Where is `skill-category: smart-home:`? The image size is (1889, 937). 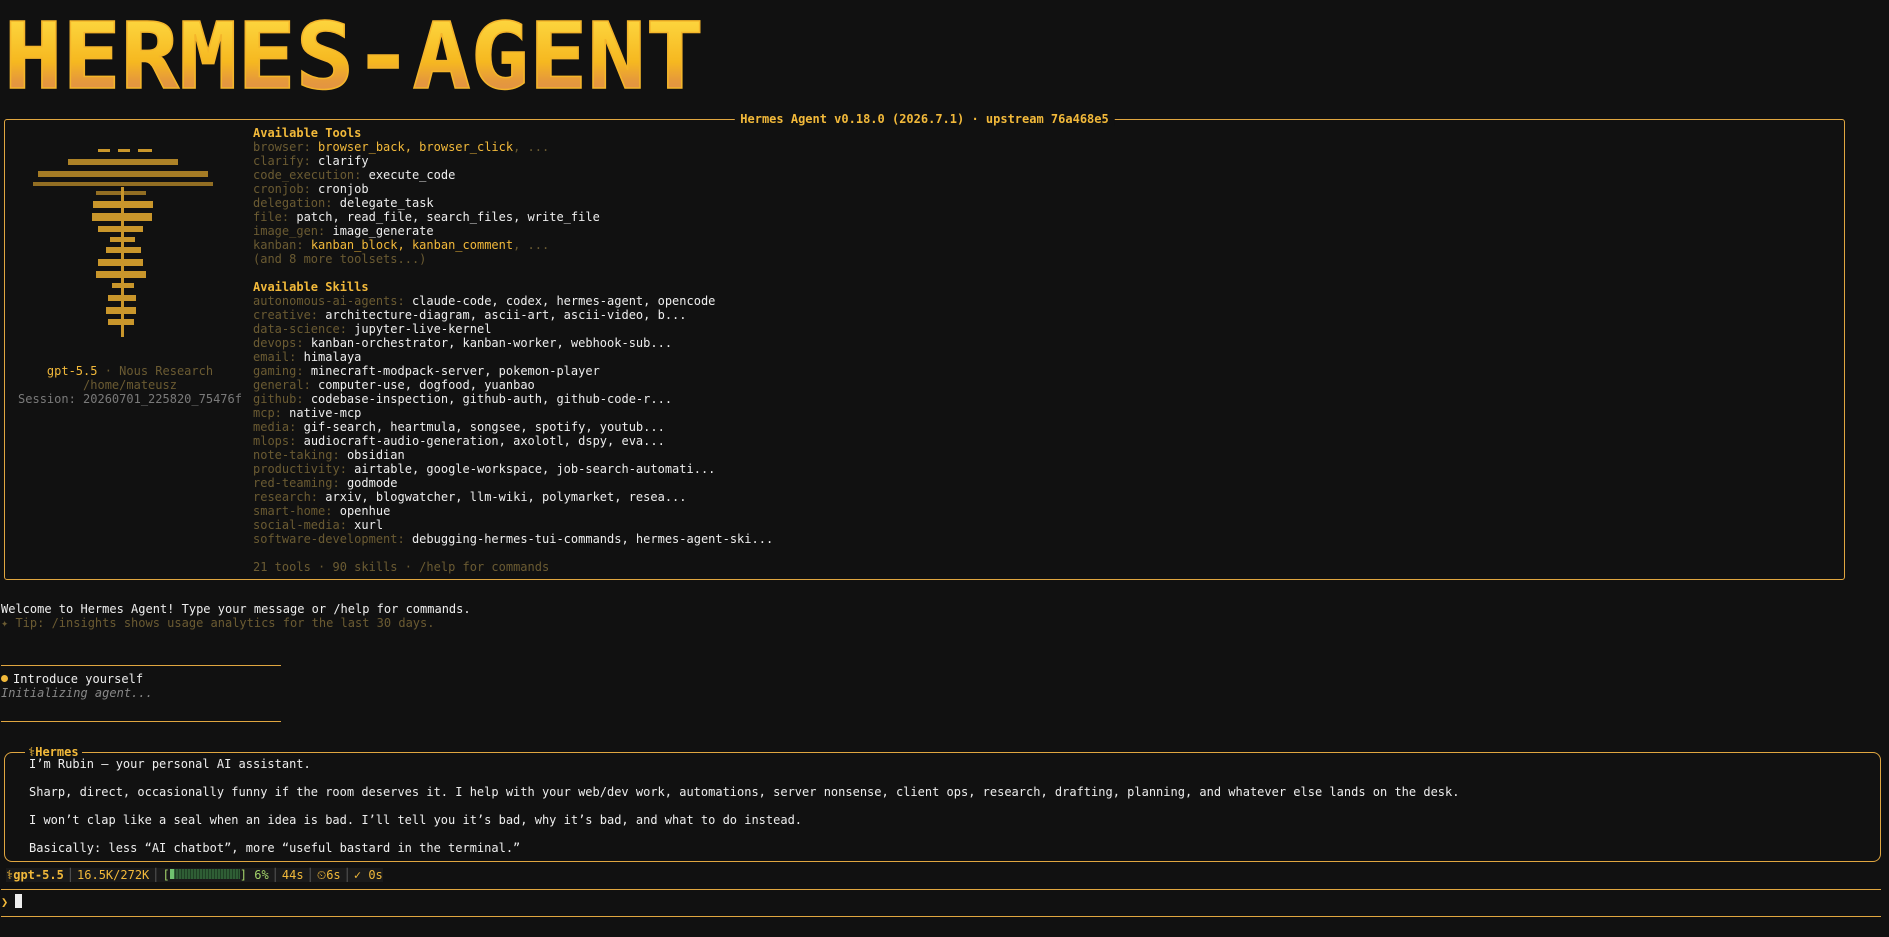
skill-category: smart-home: is located at coordinates (293, 511).